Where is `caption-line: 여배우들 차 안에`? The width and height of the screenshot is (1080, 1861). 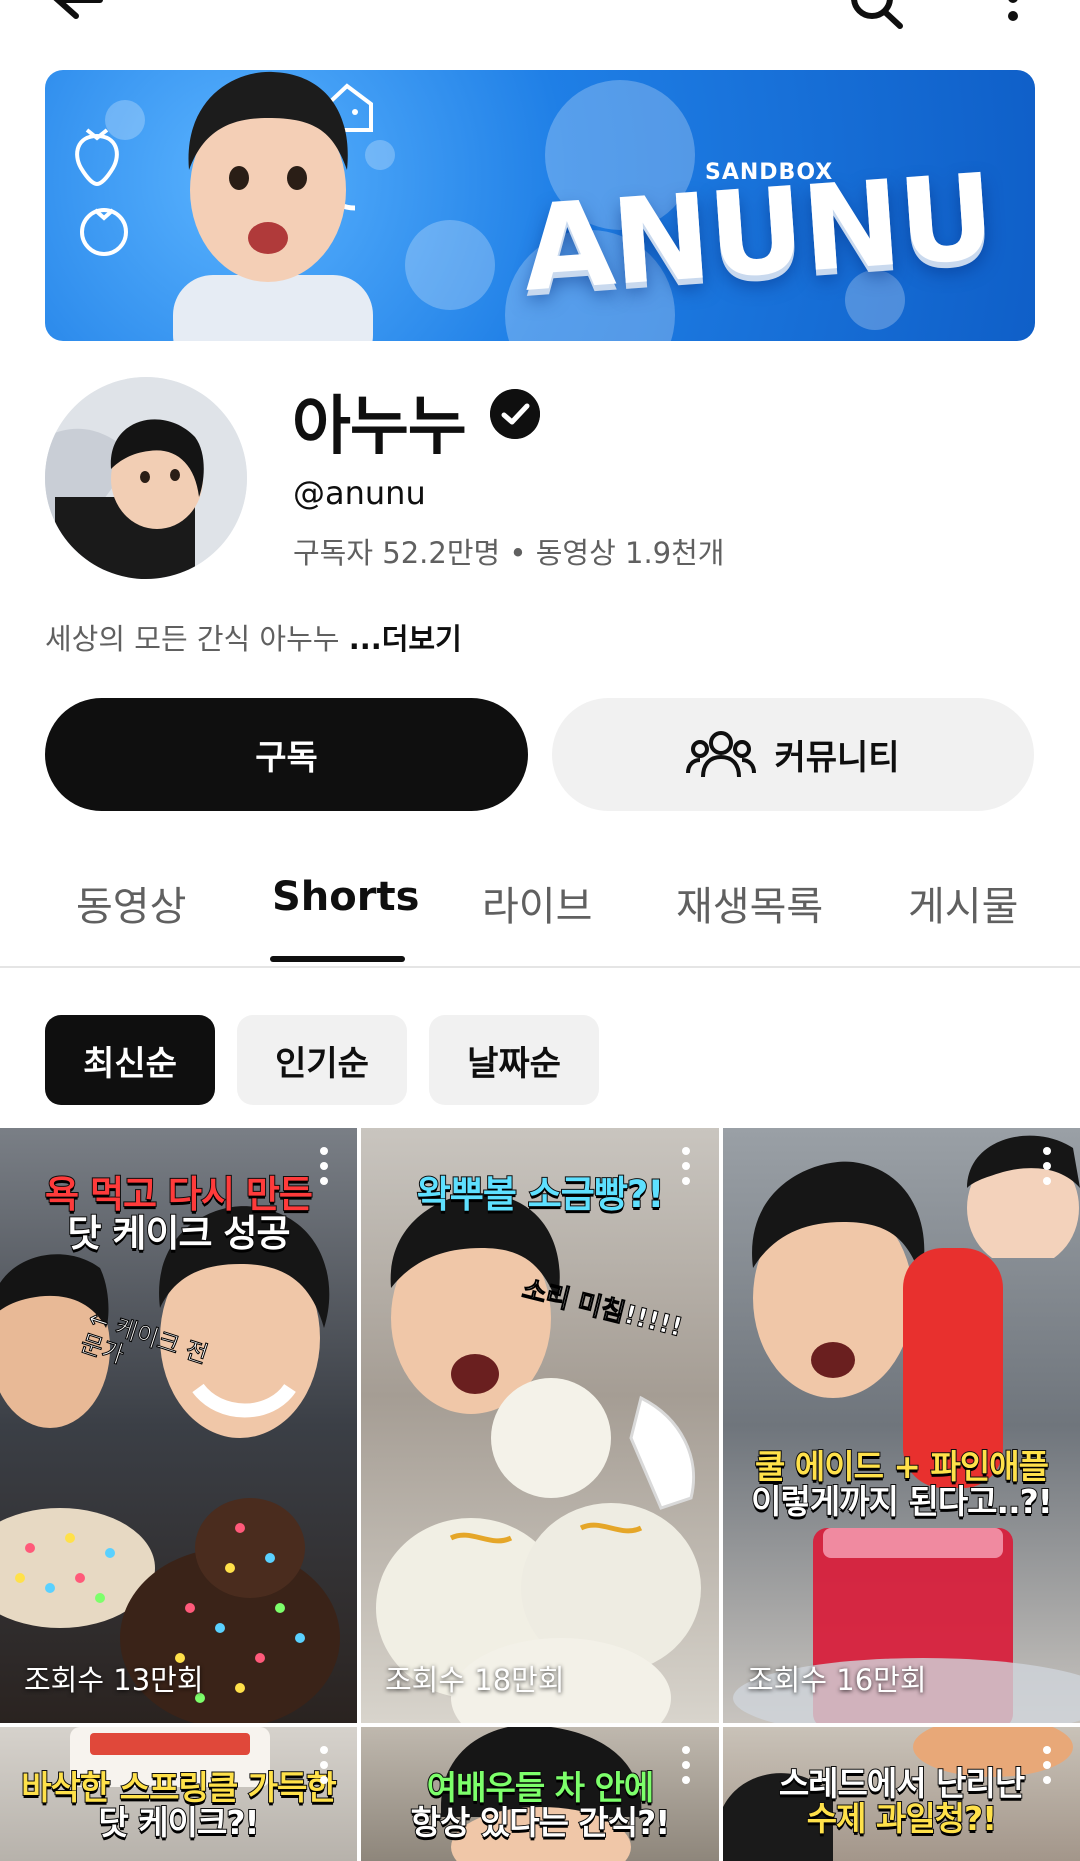 caption-line: 여배우들 차 안에 is located at coordinates (541, 1787).